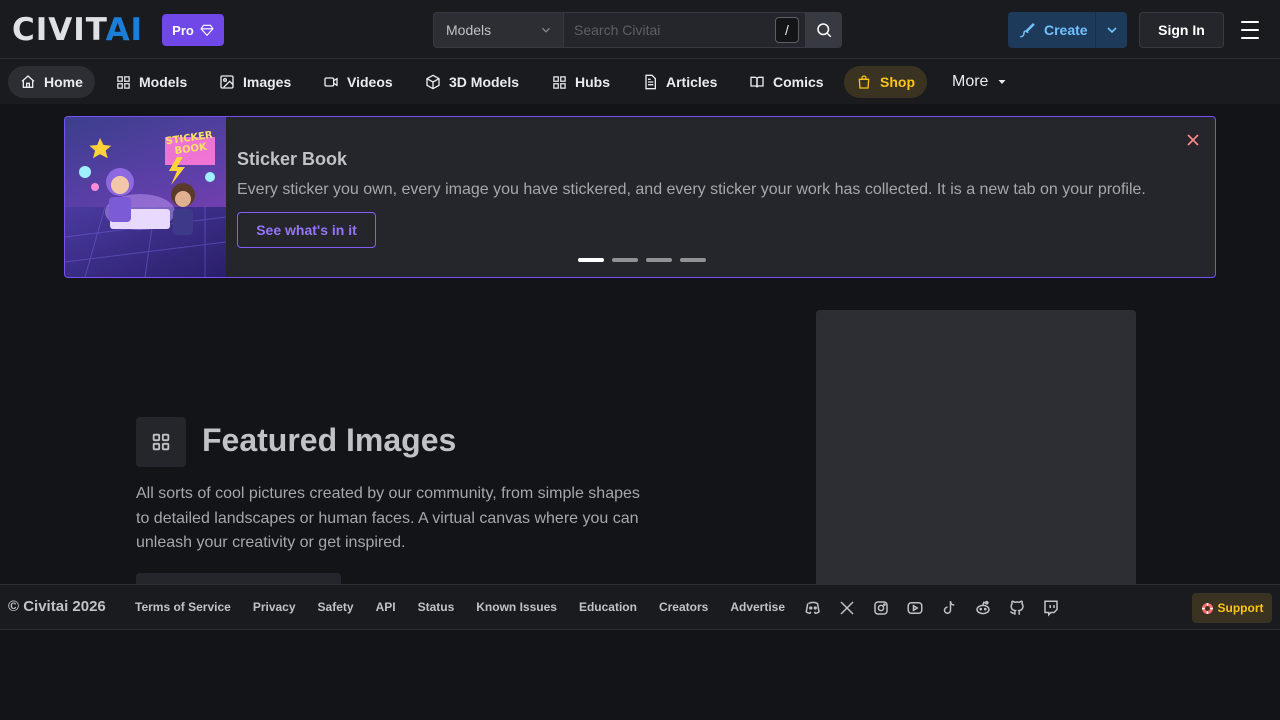  What do you see at coordinates (145, 197) in the screenshot?
I see `sticker-book-illustration: STICKER BOOK` at bounding box center [145, 197].